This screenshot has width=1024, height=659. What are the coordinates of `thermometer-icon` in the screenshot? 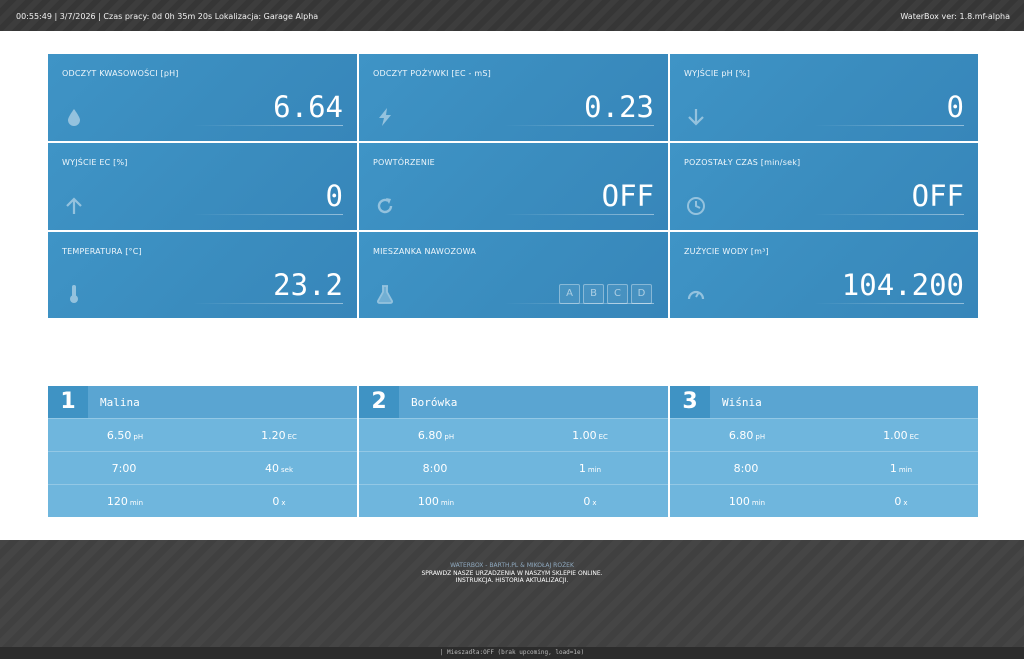 It's located at (74, 294).